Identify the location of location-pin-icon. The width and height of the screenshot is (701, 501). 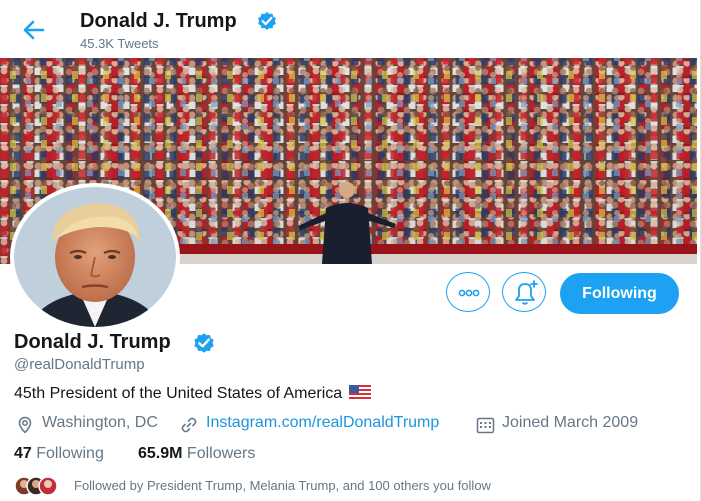
(25, 425).